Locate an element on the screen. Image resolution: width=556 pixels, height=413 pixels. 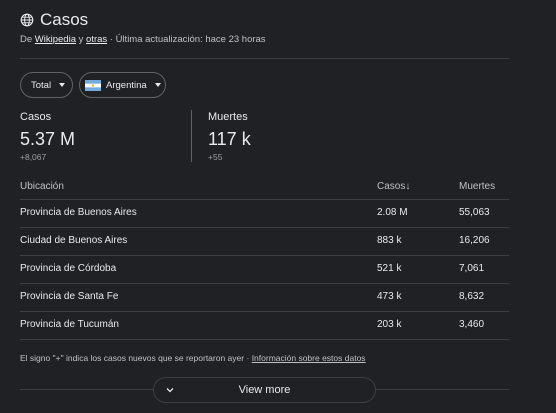
cases-stat-value: 5.37 M is located at coordinates (48, 139).